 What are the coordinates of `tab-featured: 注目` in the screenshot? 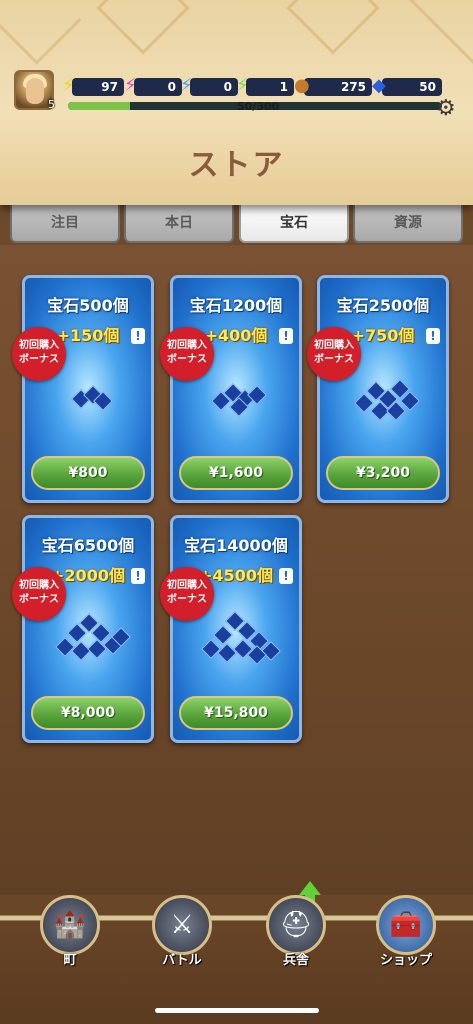 It's located at (65, 224).